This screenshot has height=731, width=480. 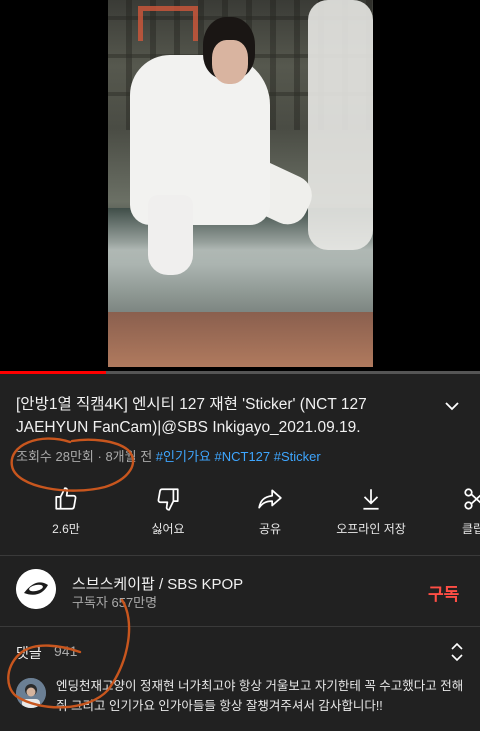 I want to click on chevron-down-icon, so click(x=452, y=406).